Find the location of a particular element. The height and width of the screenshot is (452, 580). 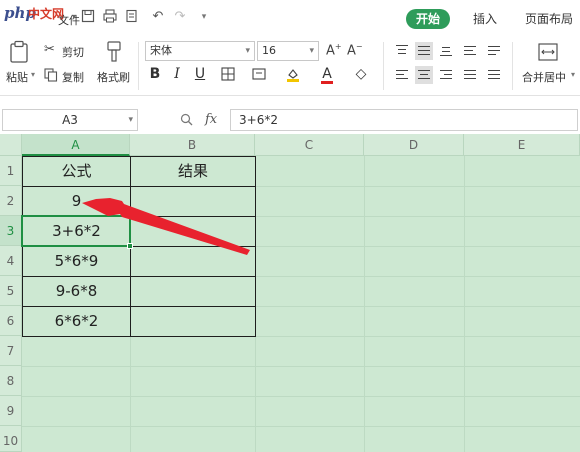

redo-icon: ↷ is located at coordinates (180, 17).